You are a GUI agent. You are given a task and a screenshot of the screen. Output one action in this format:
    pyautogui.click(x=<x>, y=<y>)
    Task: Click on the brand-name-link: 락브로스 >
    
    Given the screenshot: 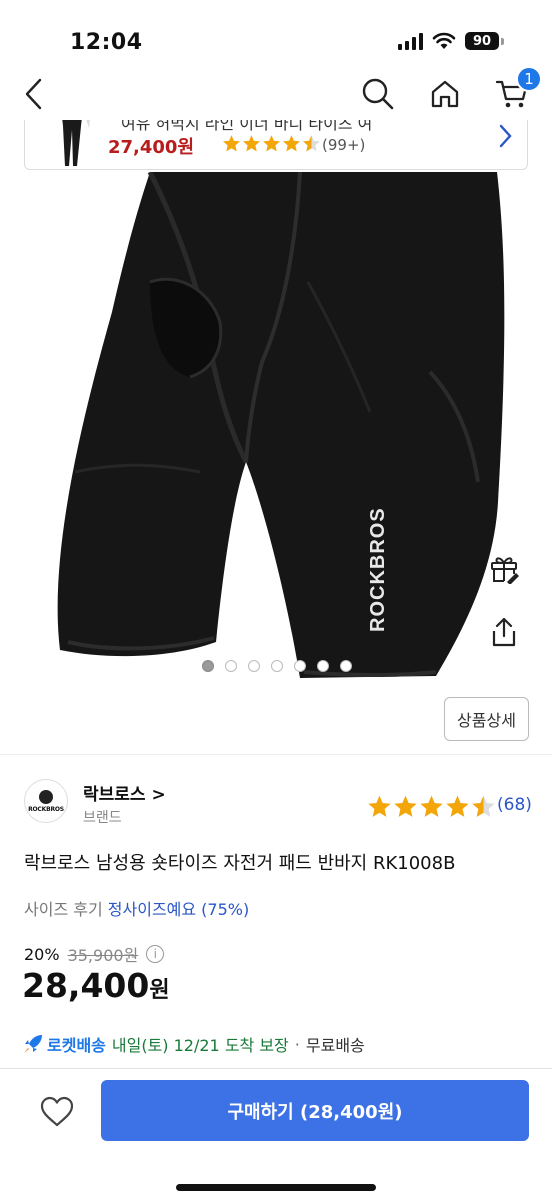 What is the action you would take?
    pyautogui.click(x=124, y=792)
    